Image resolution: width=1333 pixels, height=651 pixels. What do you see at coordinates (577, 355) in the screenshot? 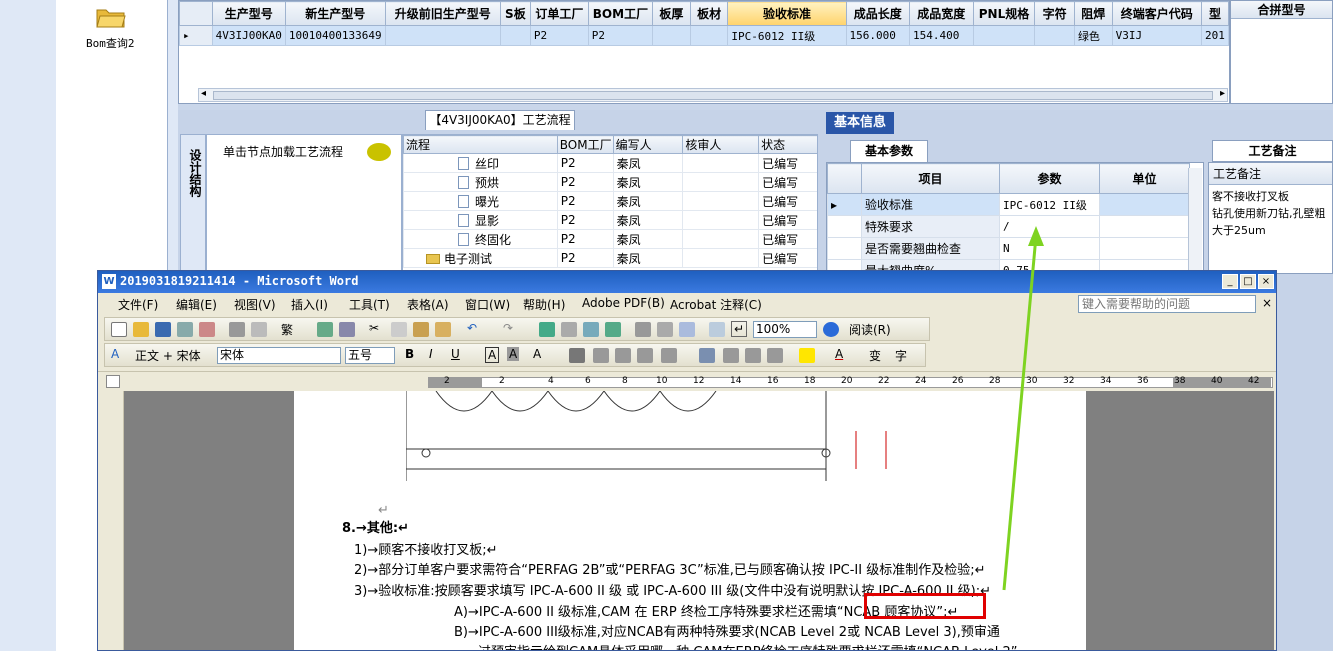
I see `align-left-icon` at bounding box center [577, 355].